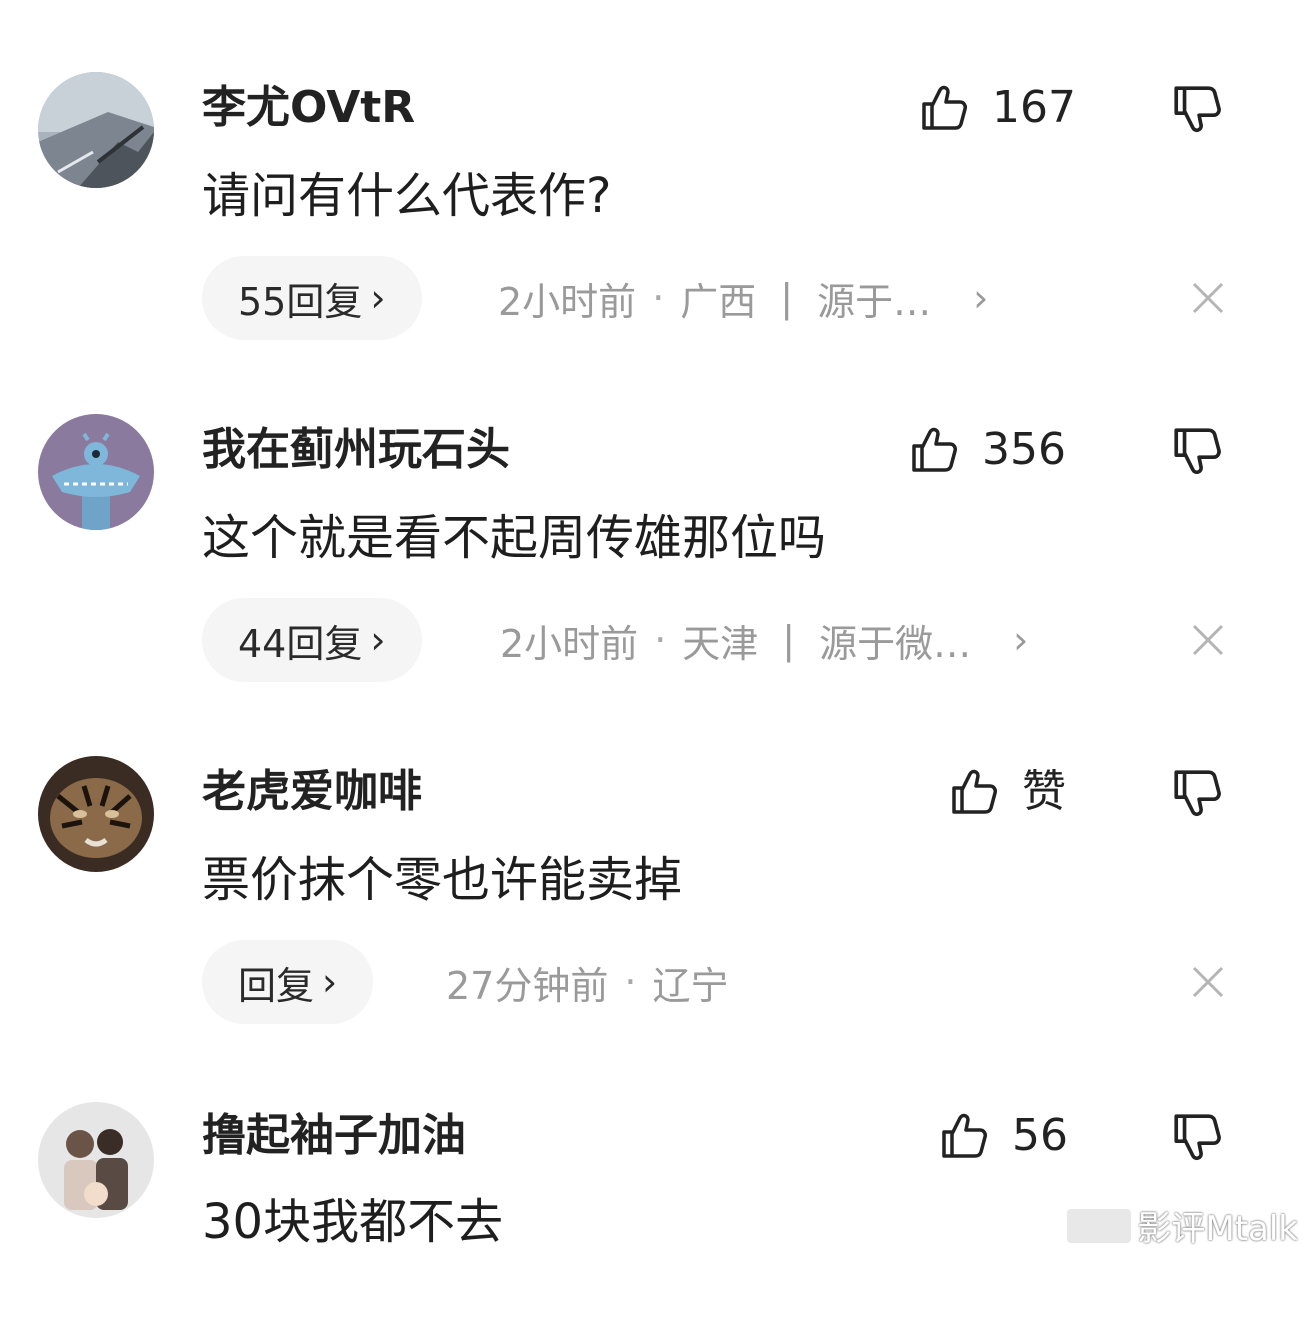  I want to click on like-count: 赞, so click(1044, 791).